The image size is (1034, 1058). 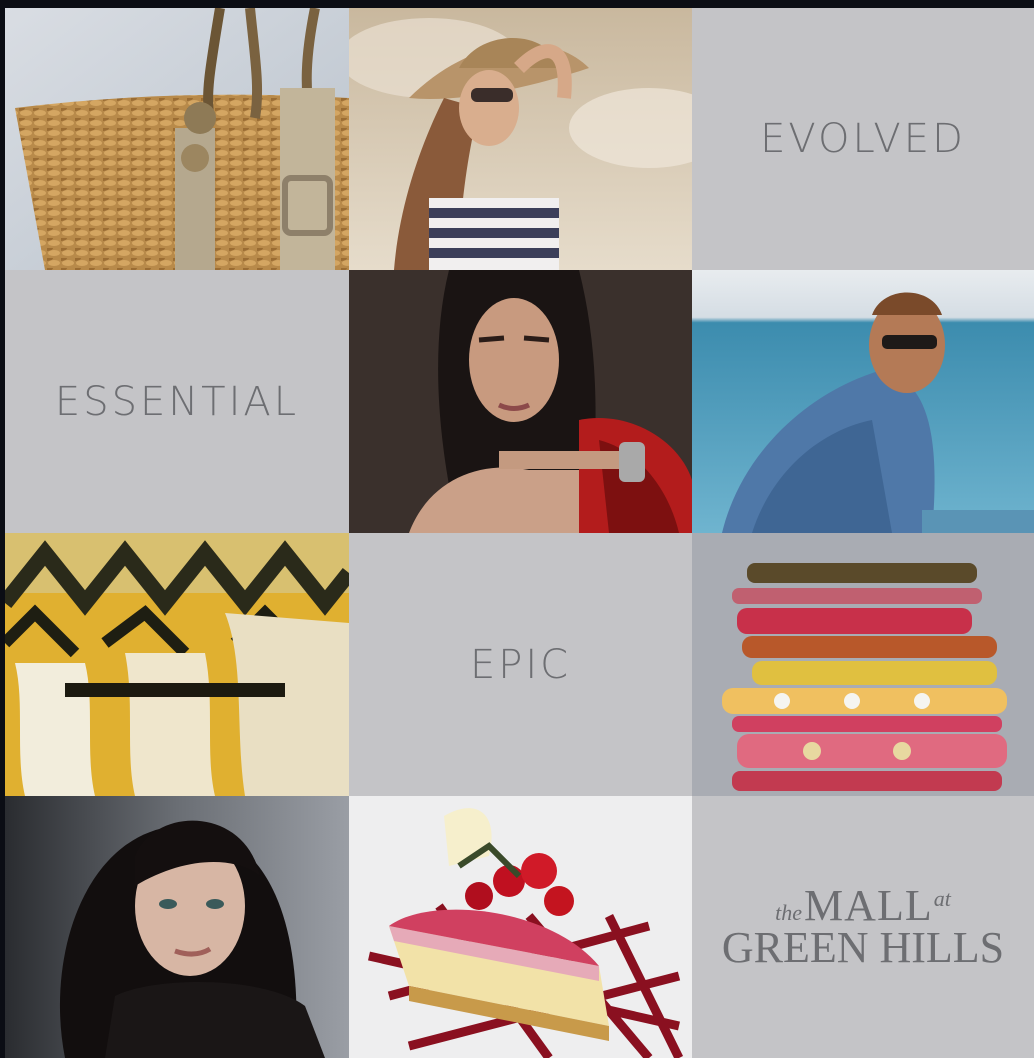 I want to click on tile-epic-label: EPIC, so click(x=520, y=664).